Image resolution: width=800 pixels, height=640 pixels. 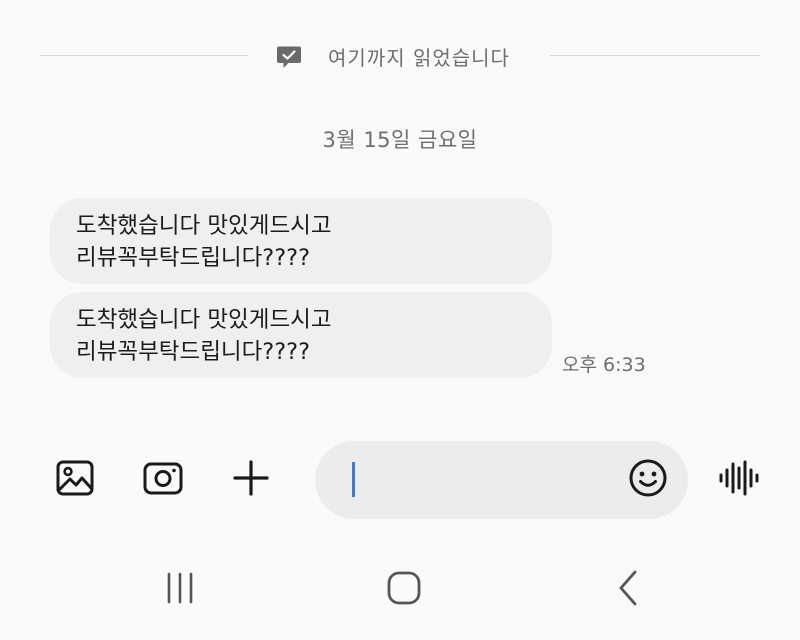 I want to click on gallery-icon, so click(x=75, y=480).